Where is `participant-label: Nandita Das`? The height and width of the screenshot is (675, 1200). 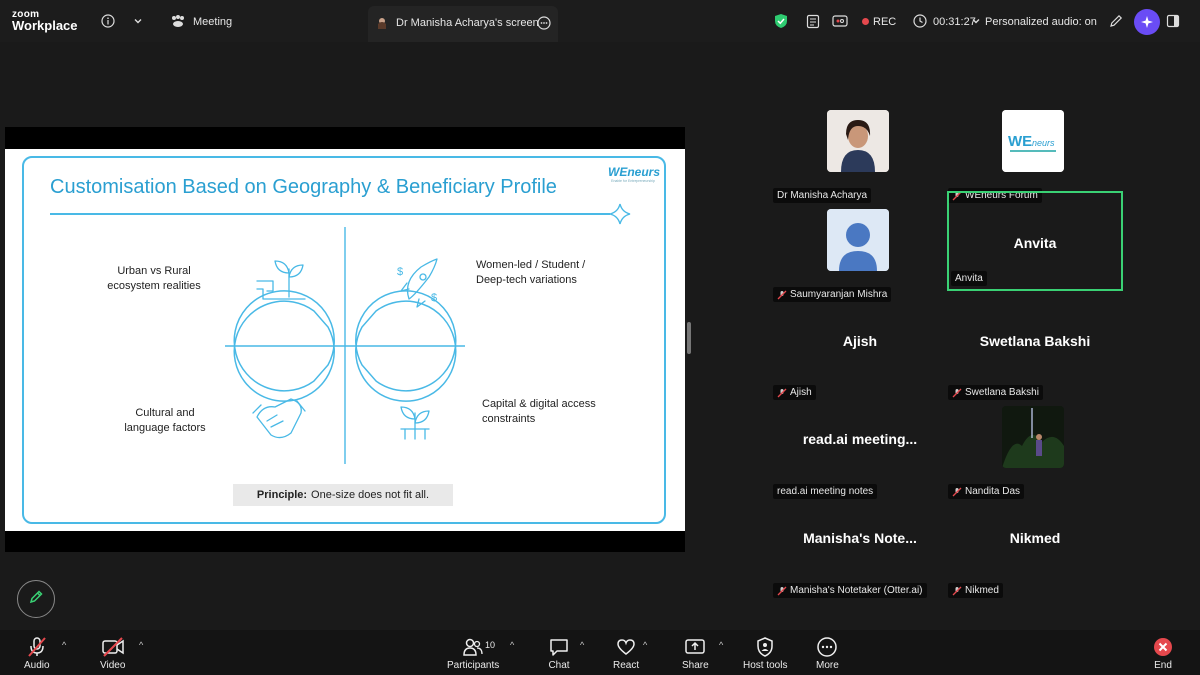
participant-label: Nandita Das is located at coordinates (986, 491).